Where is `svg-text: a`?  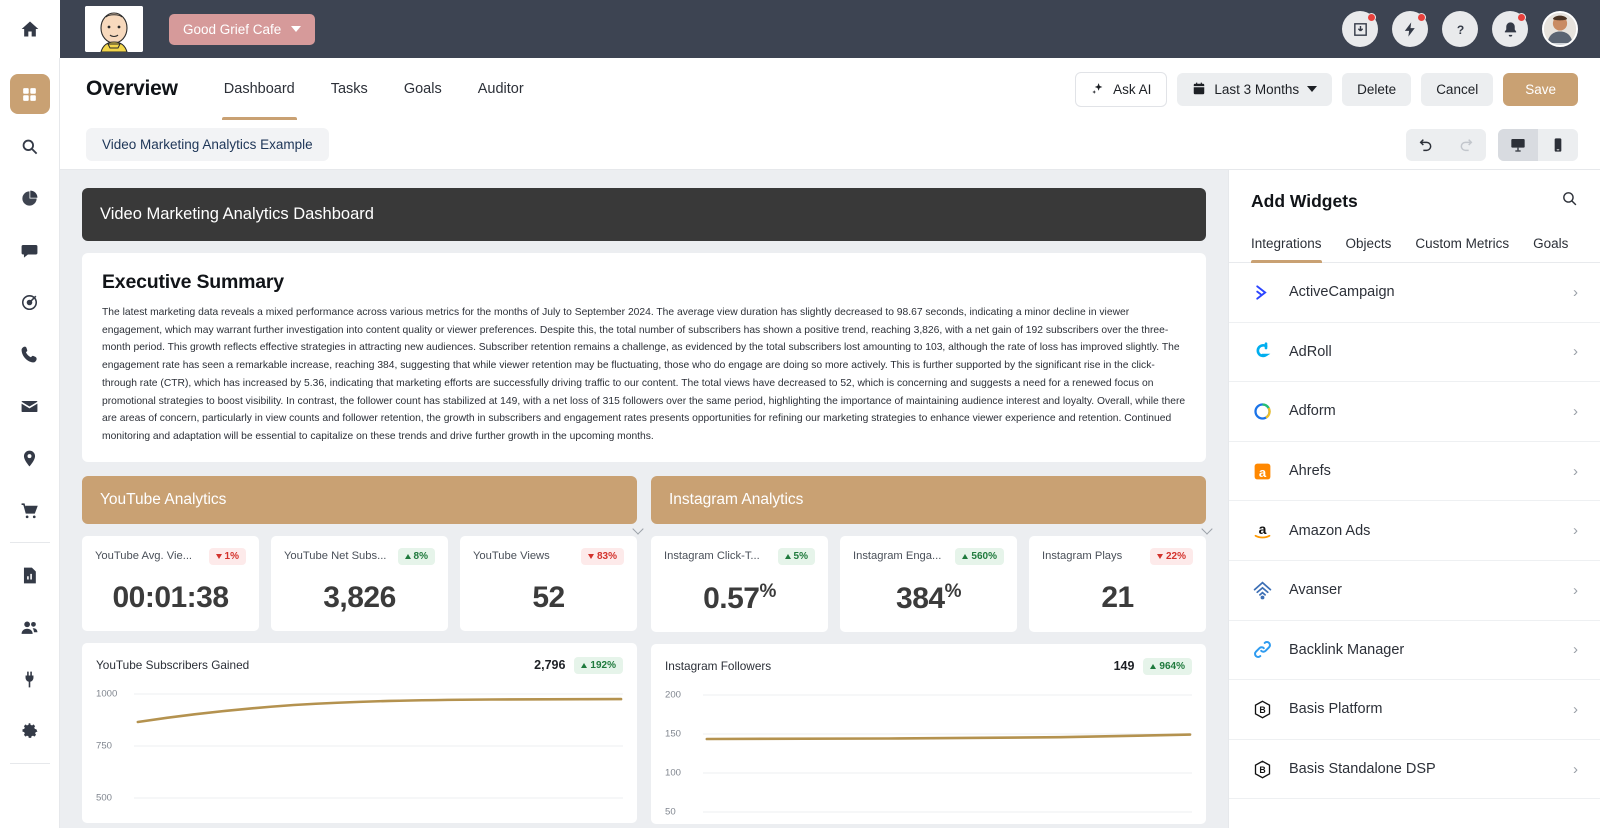
svg-text: a is located at coordinates (1262, 471).